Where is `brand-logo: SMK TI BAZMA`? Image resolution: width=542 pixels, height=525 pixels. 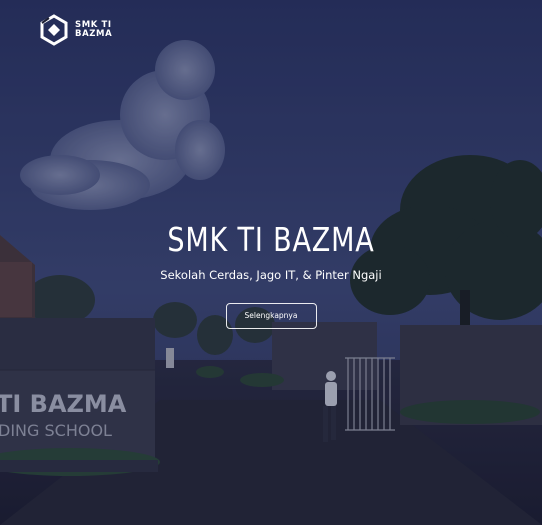
brand-logo: SMK TI BAZMA is located at coordinates (77, 30).